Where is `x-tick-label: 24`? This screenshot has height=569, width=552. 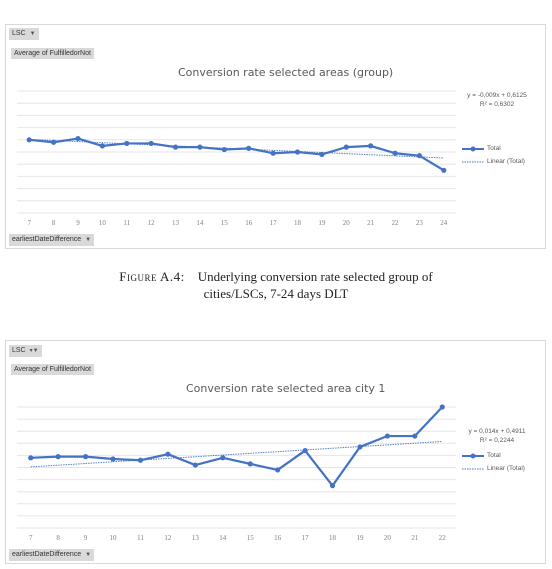 x-tick-label: 24 is located at coordinates (444, 223).